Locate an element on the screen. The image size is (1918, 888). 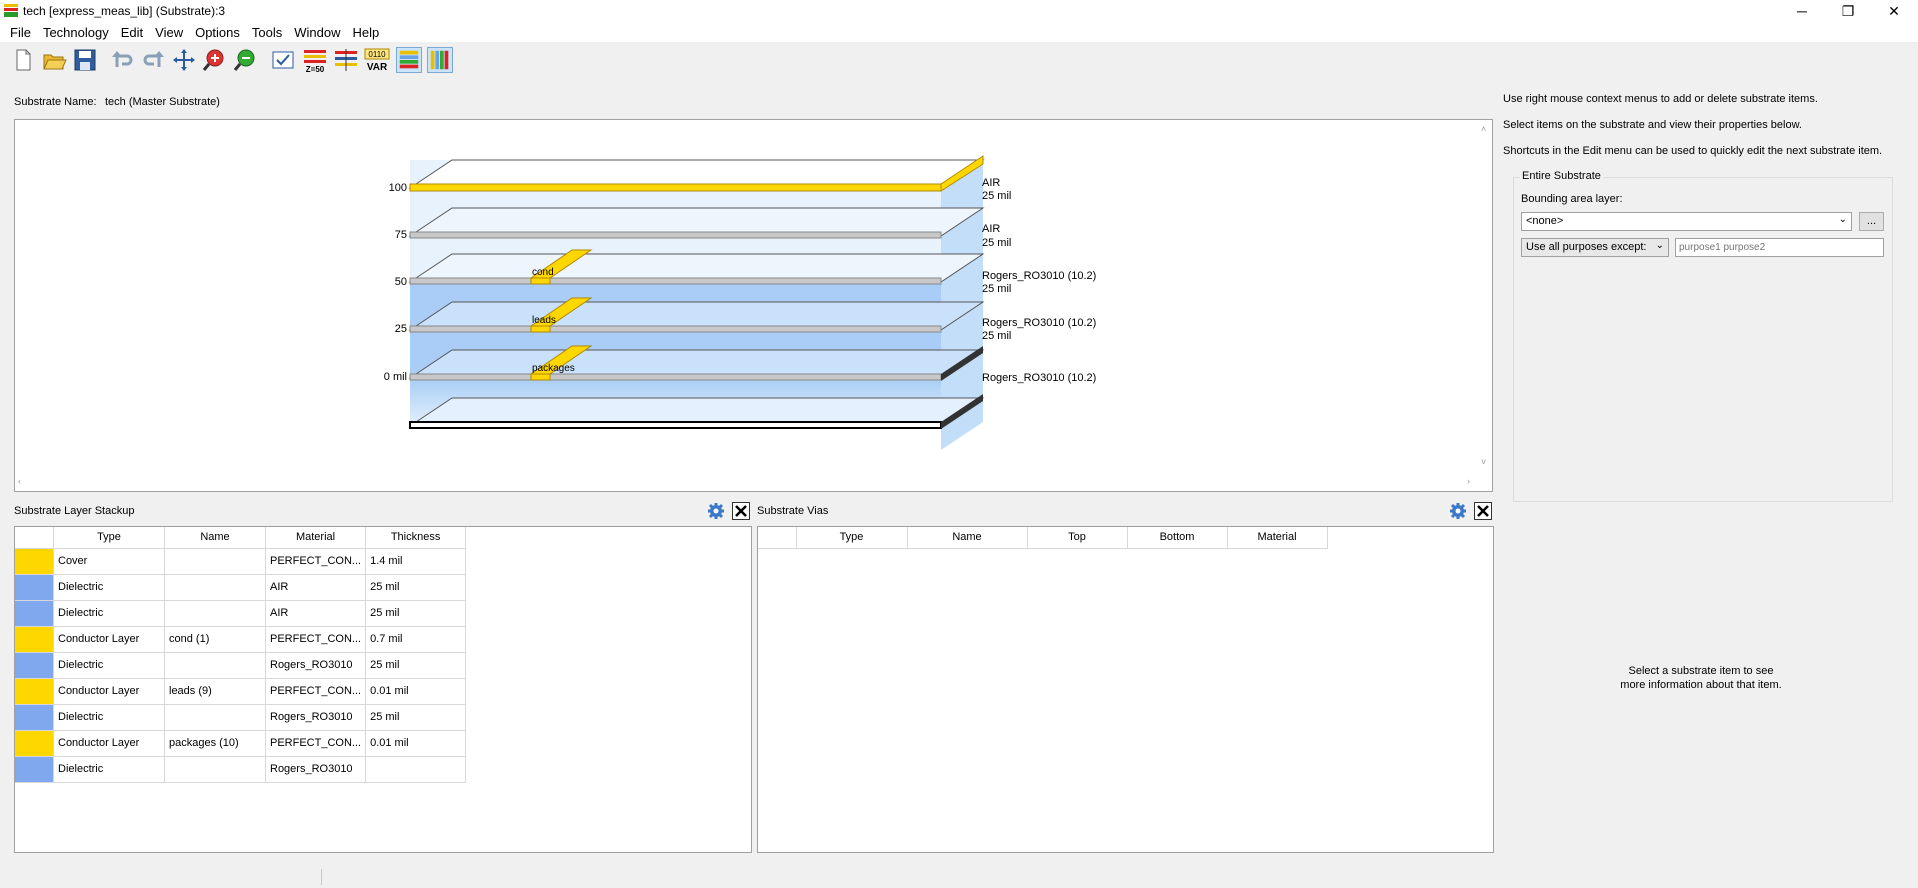
table-row: Dielectric Rogers_RO3010 is located at coordinates (241, 769).